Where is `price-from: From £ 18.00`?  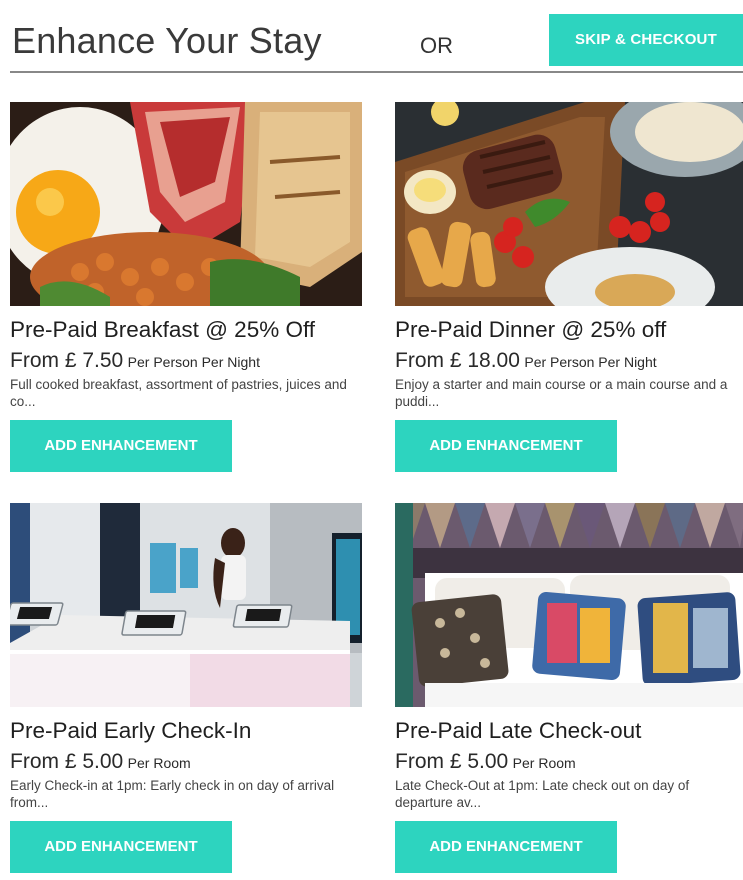
price-from: From £ 18.00 is located at coordinates (457, 360).